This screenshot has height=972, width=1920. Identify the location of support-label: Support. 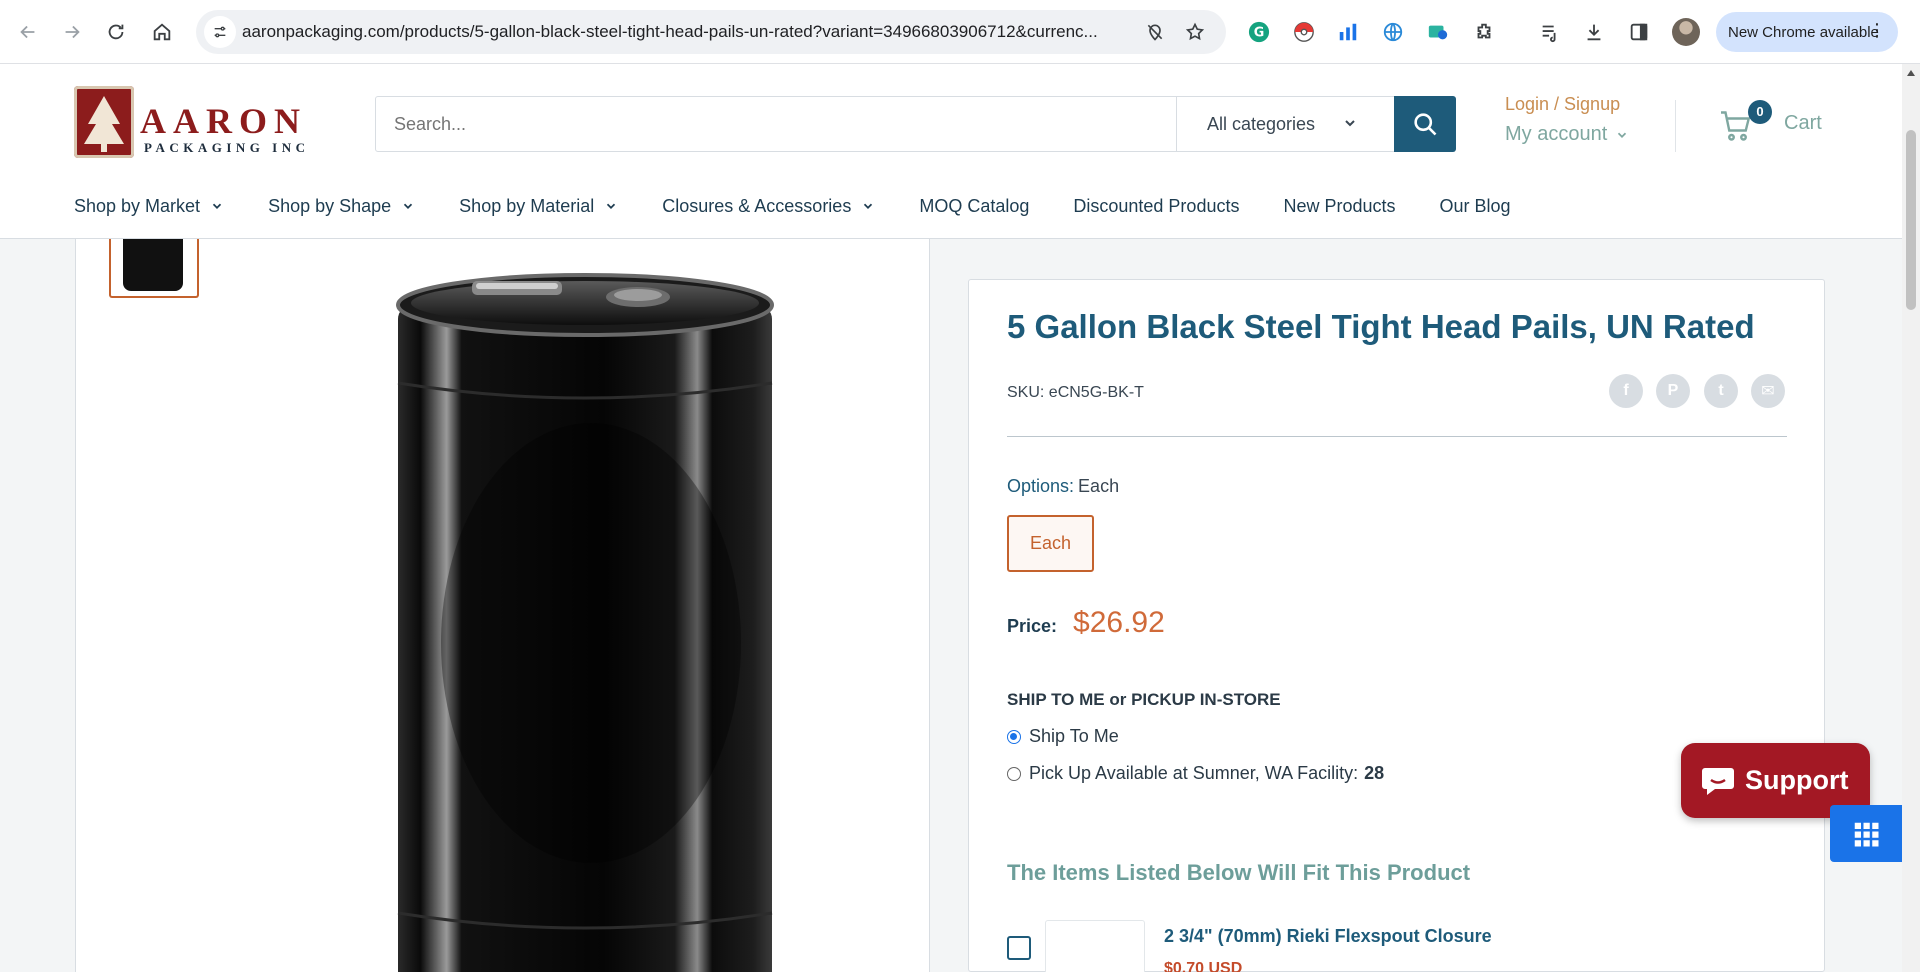
(1797, 780).